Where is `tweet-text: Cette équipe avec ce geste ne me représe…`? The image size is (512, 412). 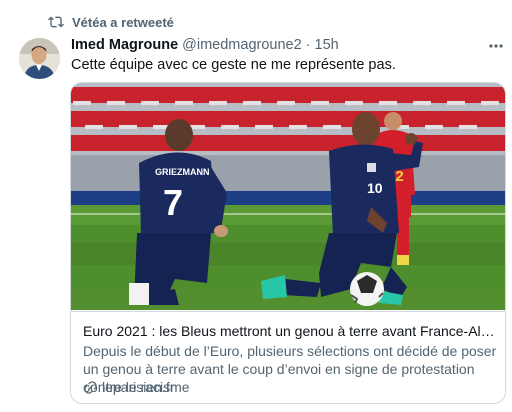 tweet-text: Cette équipe avec ce geste ne me représe… is located at coordinates (233, 65).